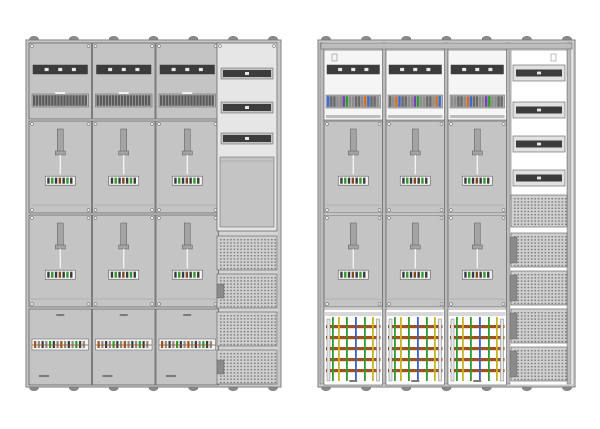 Image resolution: width=600 pixels, height=429 pixels. Describe the element at coordinates (247, 73) in the screenshot. I see `rail-slot` at that location.